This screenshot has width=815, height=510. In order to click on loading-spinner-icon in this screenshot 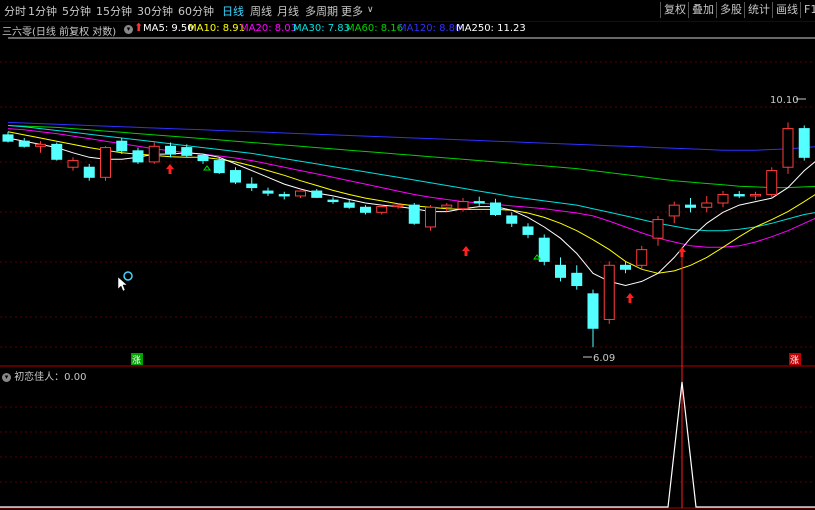, I will do `click(128, 276)`.